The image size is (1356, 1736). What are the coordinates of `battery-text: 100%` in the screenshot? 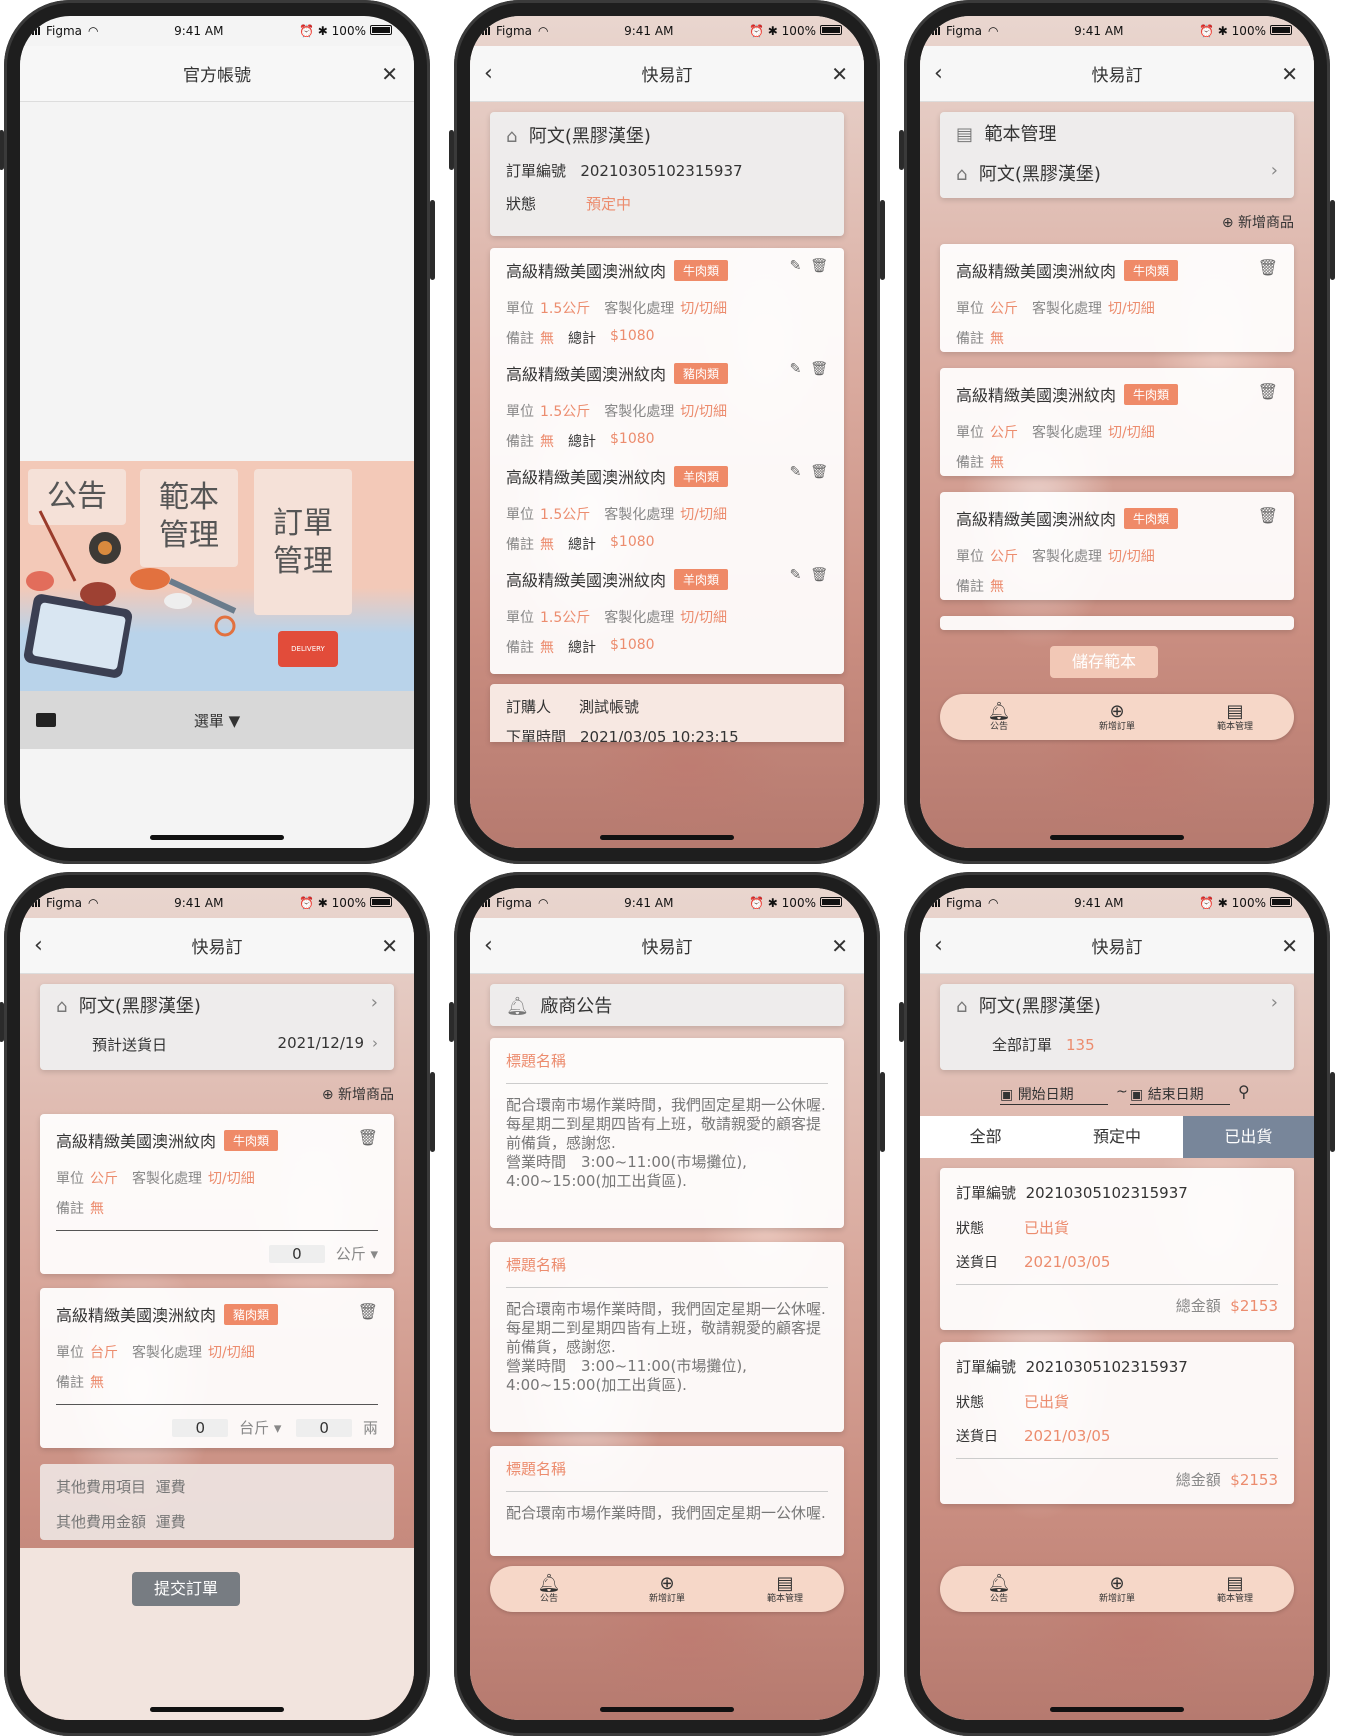 It's located at (348, 903).